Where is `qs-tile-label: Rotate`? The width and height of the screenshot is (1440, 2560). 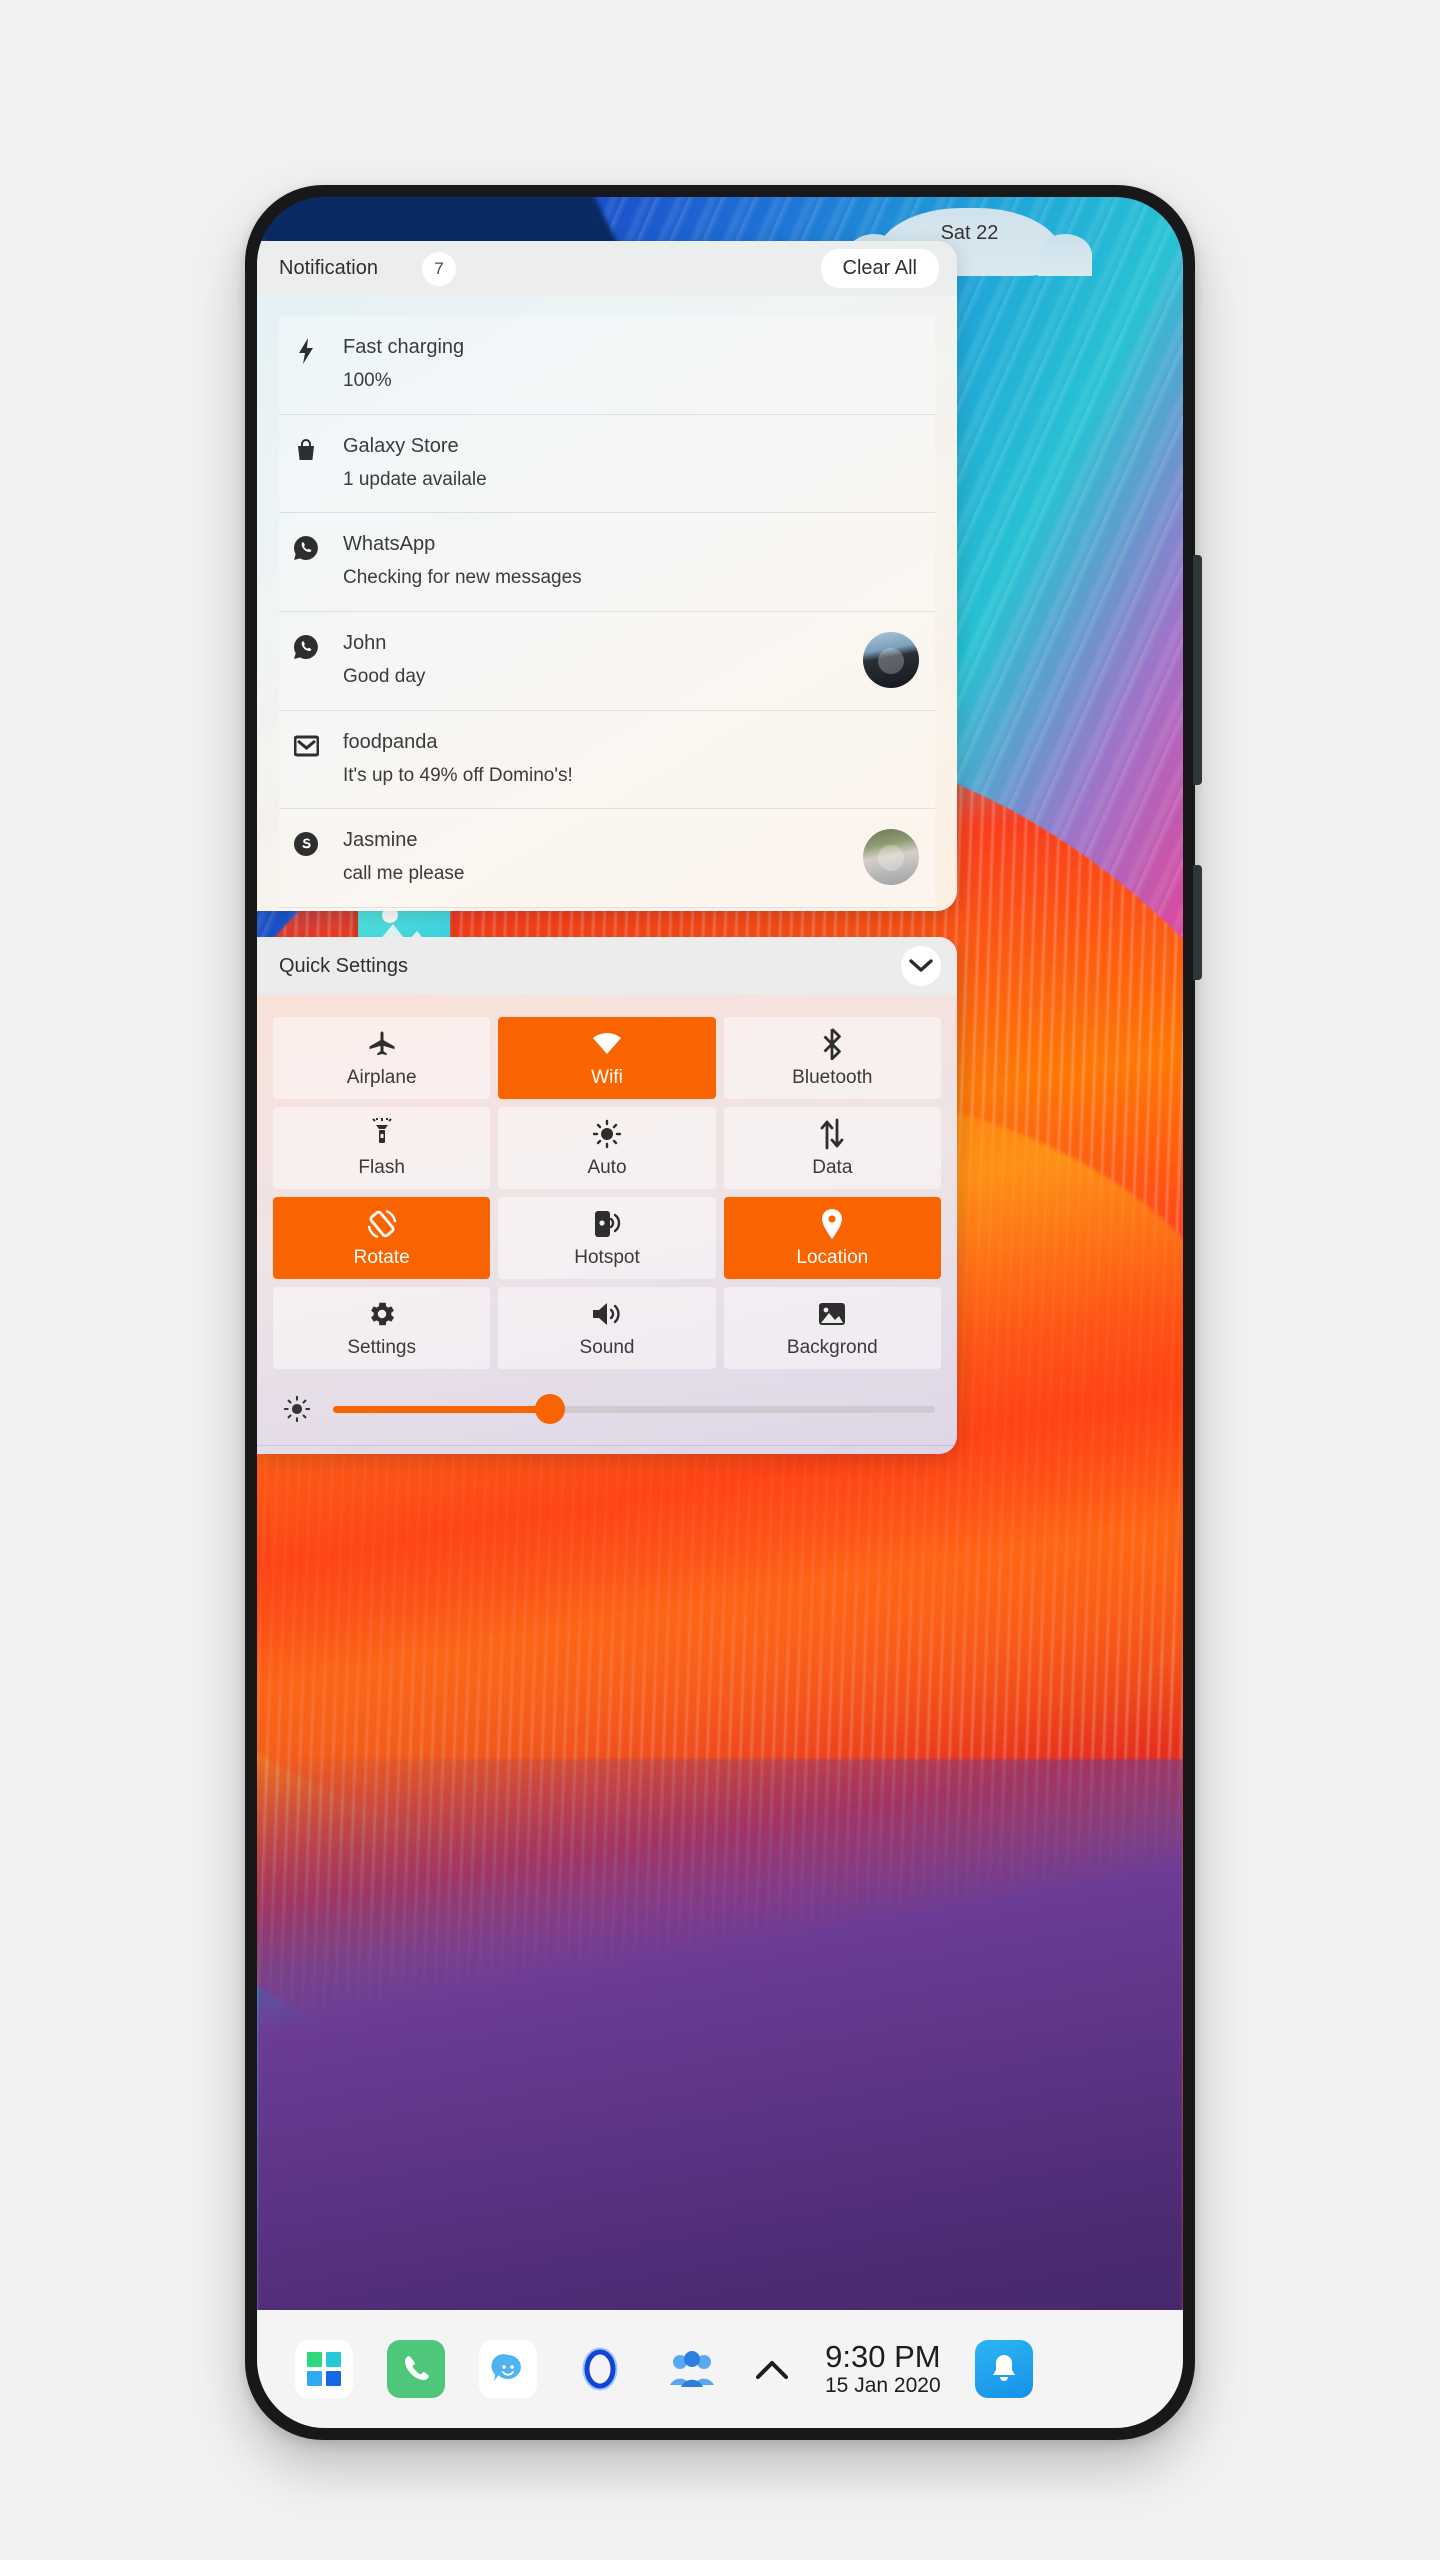 qs-tile-label: Rotate is located at coordinates (381, 1257).